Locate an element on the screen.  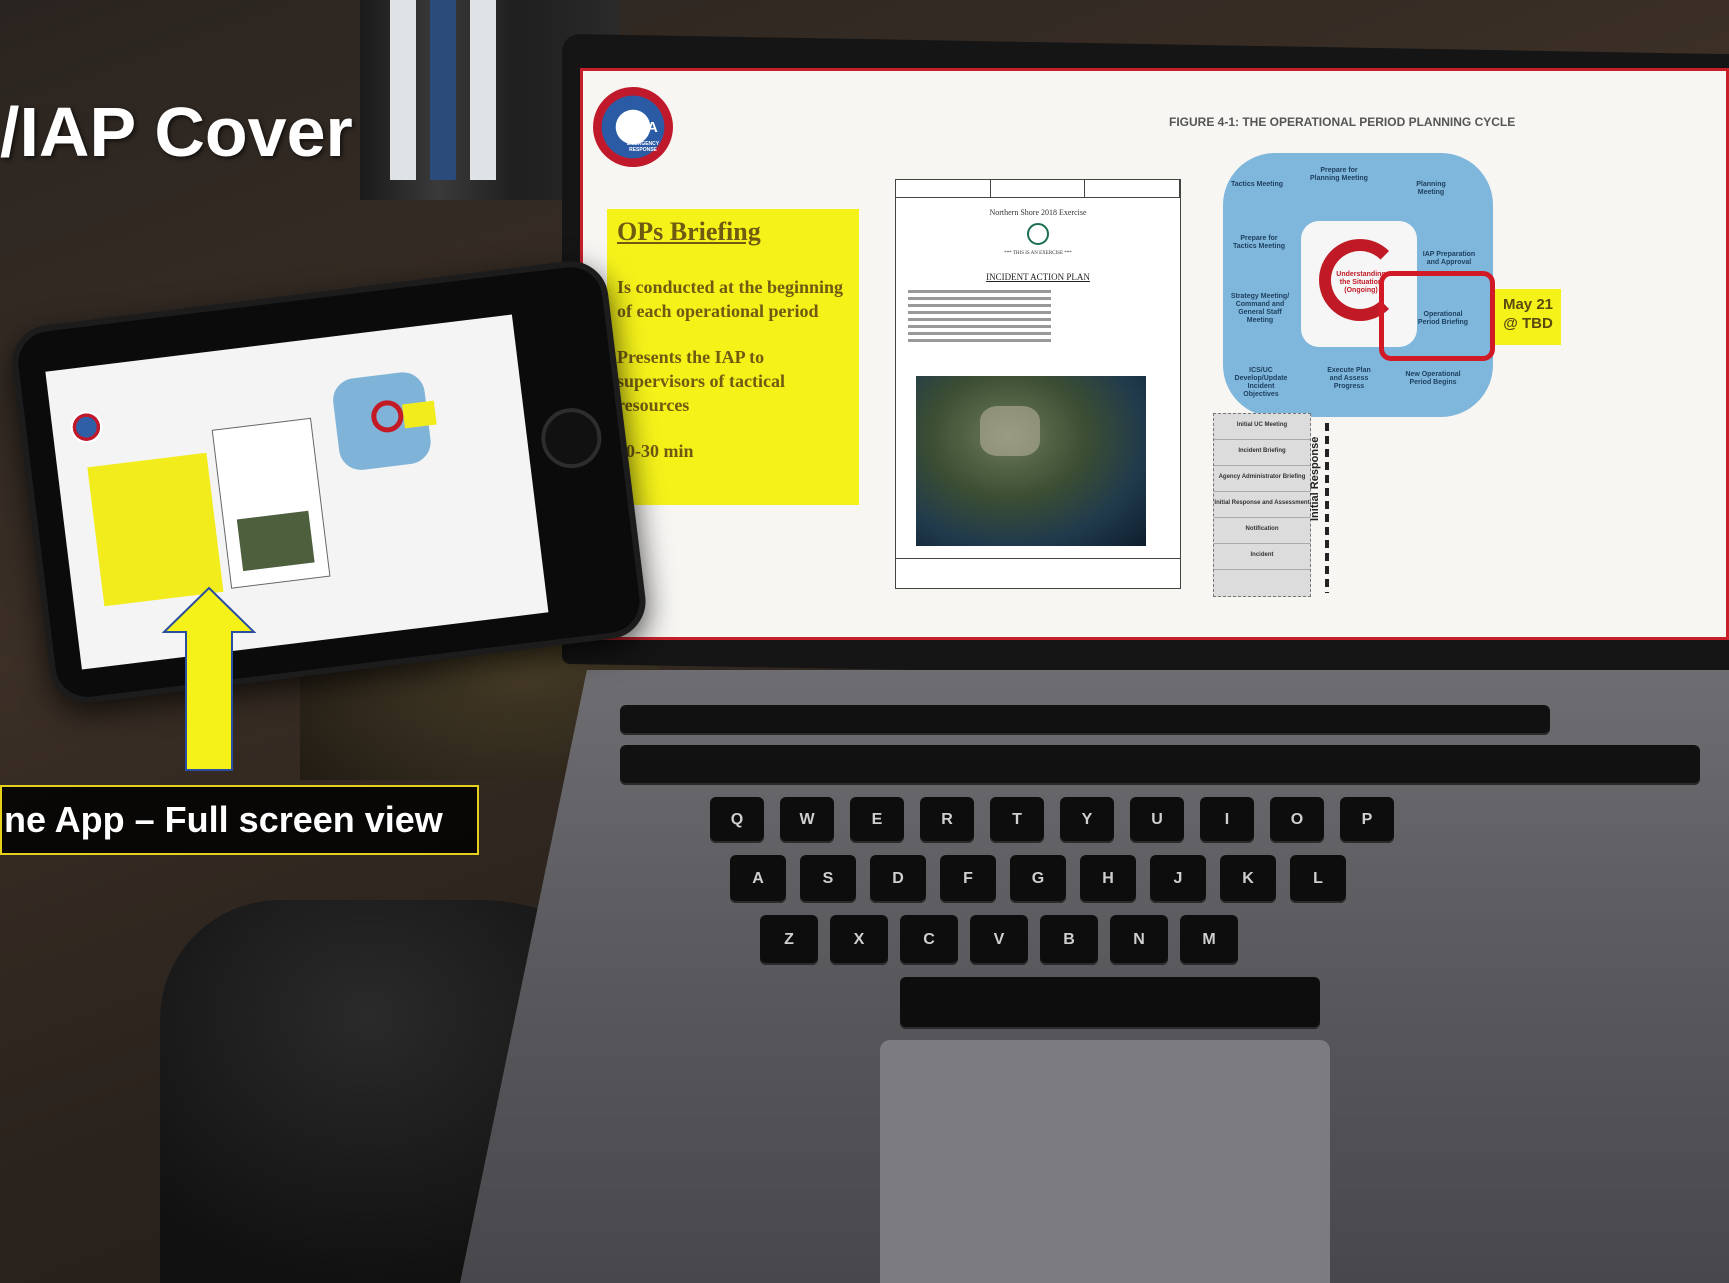
phone-epa-logo-icon is located at coordinates (86, 427).